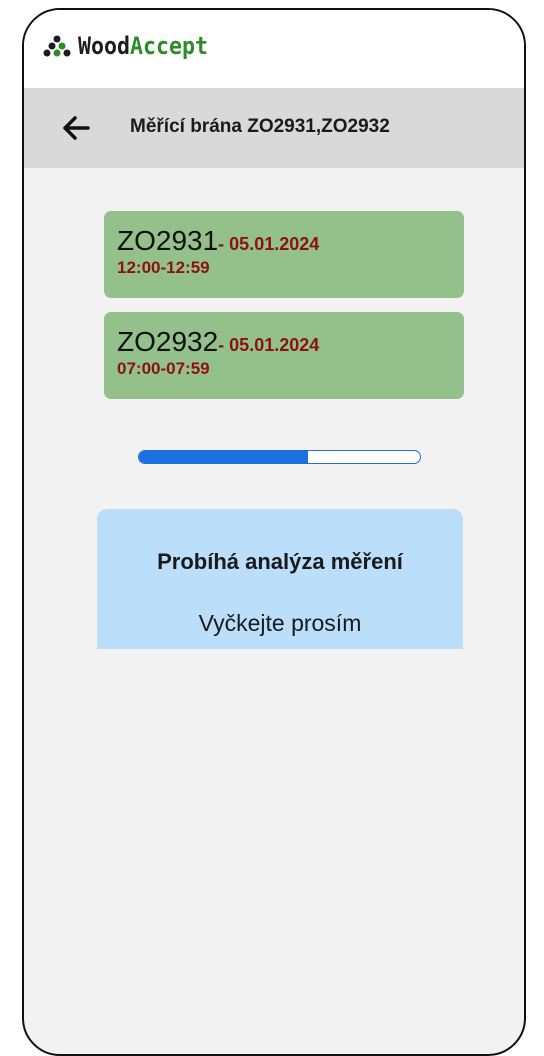 The height and width of the screenshot is (1056, 544). I want to click on page-title: Měřící brána ZO2931,ZO2932, so click(260, 126).